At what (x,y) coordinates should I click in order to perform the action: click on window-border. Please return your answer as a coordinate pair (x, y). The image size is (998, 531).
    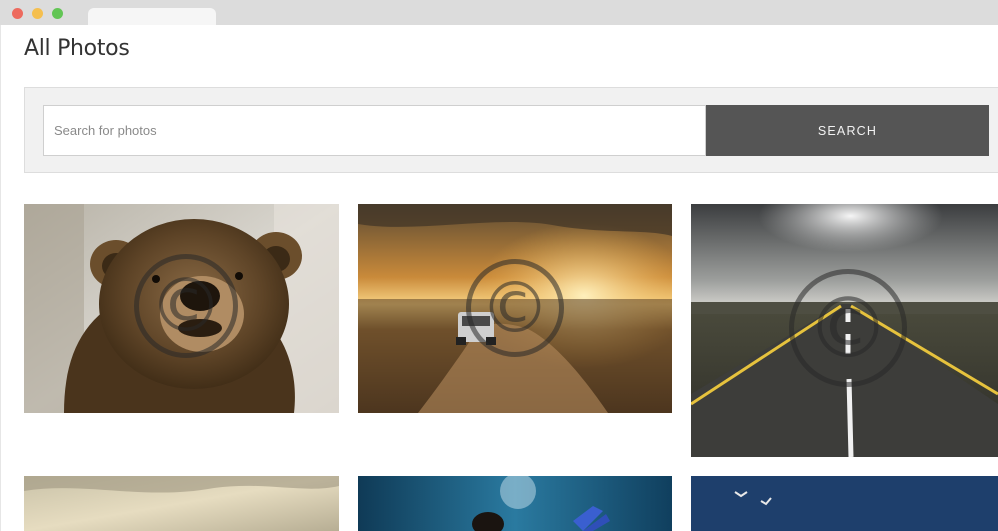
    Looking at the image, I should click on (0, 278).